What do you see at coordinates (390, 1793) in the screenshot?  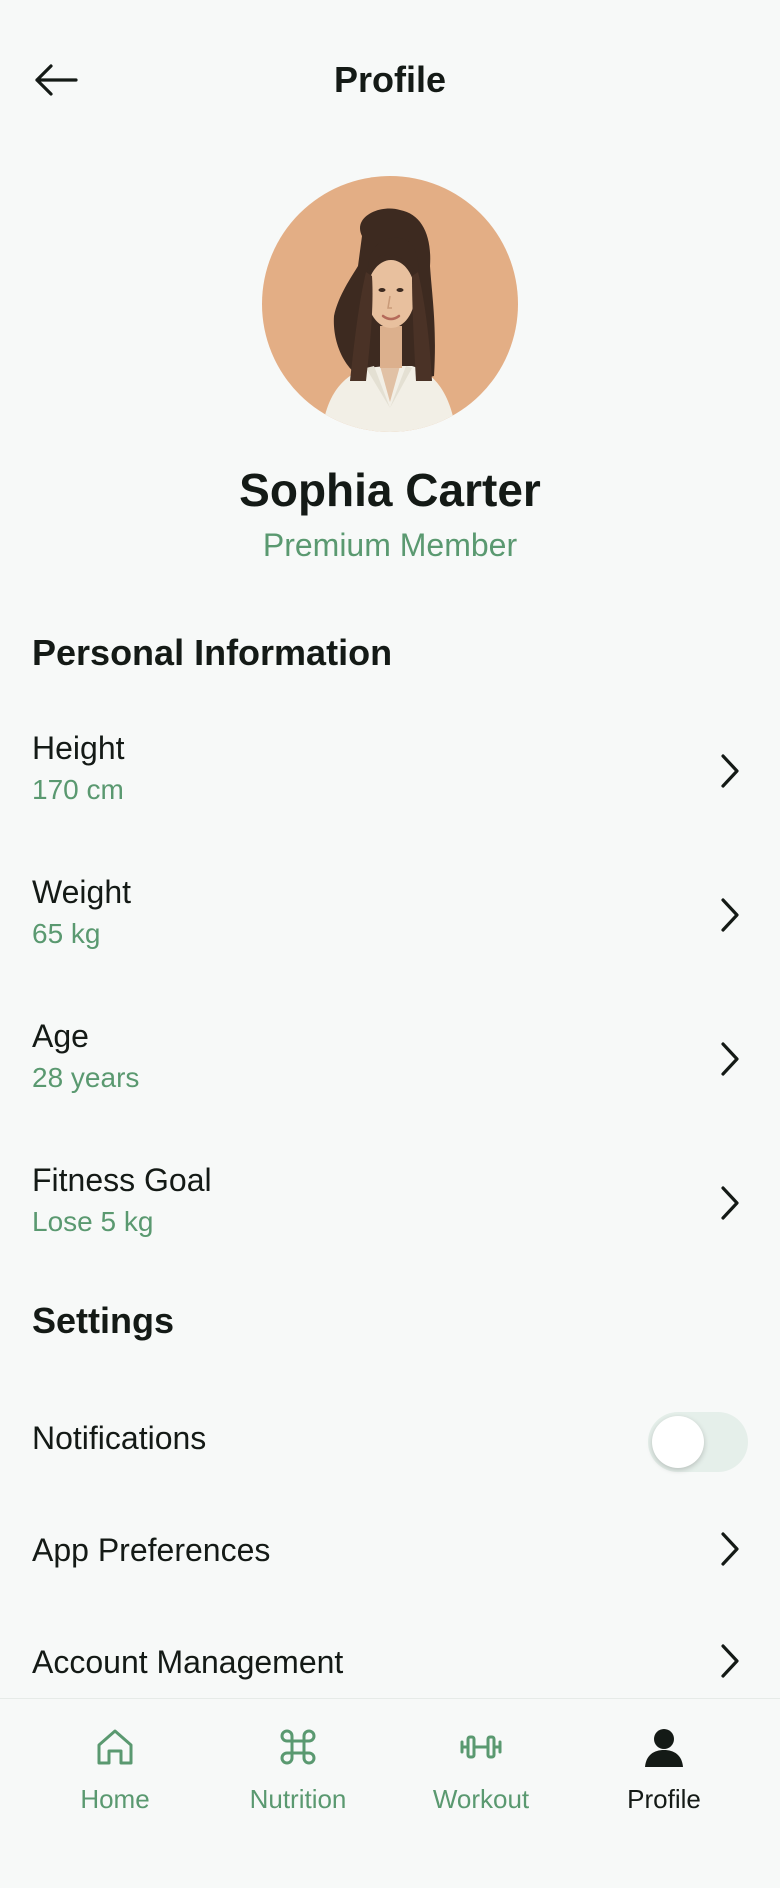 I see `bottom-navigation: Home Nutrition Workout Profile` at bounding box center [390, 1793].